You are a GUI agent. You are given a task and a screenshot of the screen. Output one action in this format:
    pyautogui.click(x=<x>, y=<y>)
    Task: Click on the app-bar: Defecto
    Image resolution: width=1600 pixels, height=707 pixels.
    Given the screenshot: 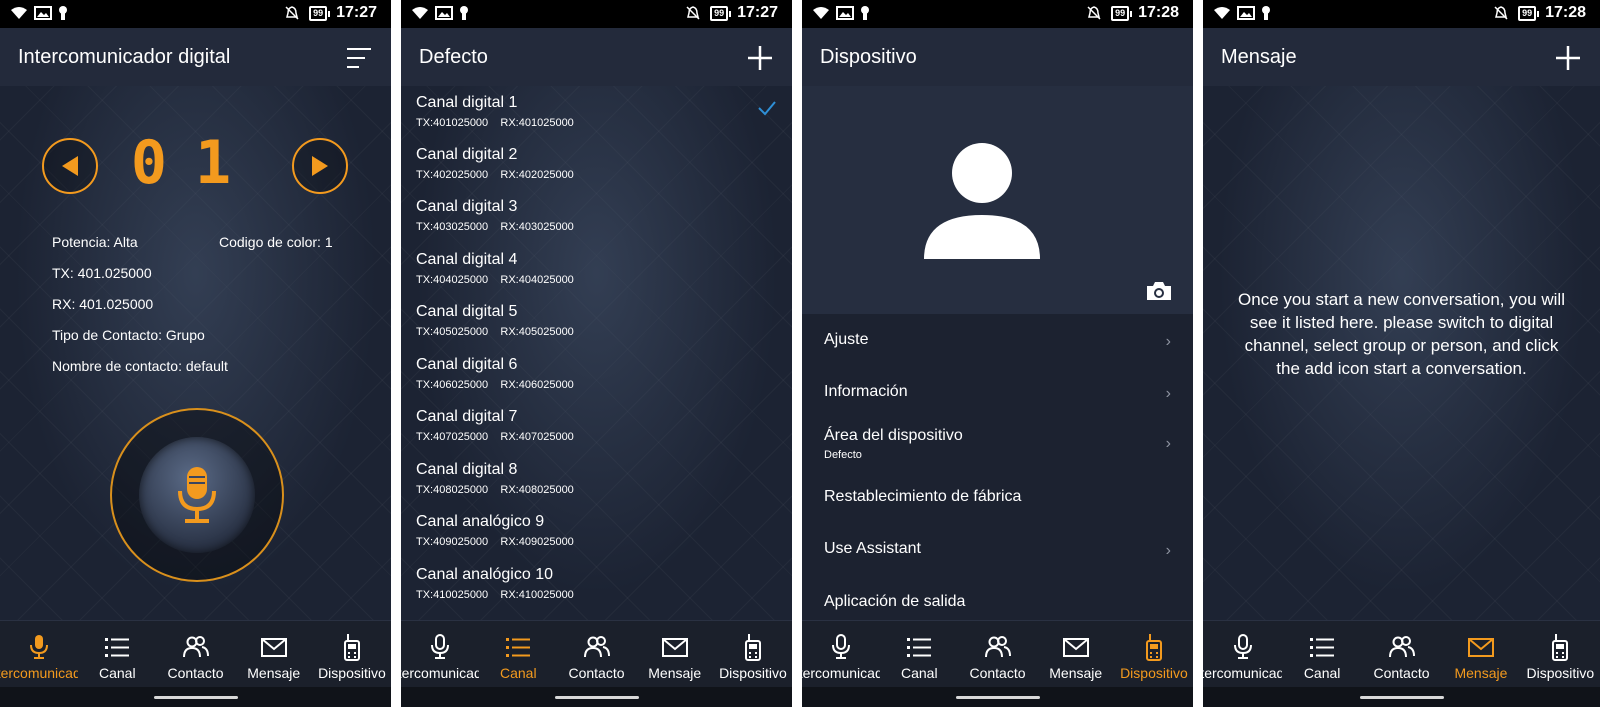 What is the action you would take?
    pyautogui.click(x=596, y=57)
    